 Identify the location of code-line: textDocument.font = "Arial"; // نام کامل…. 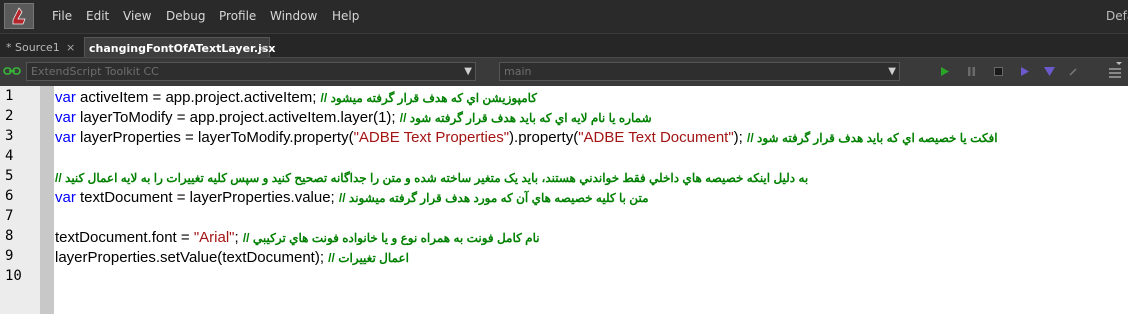
(297, 238).